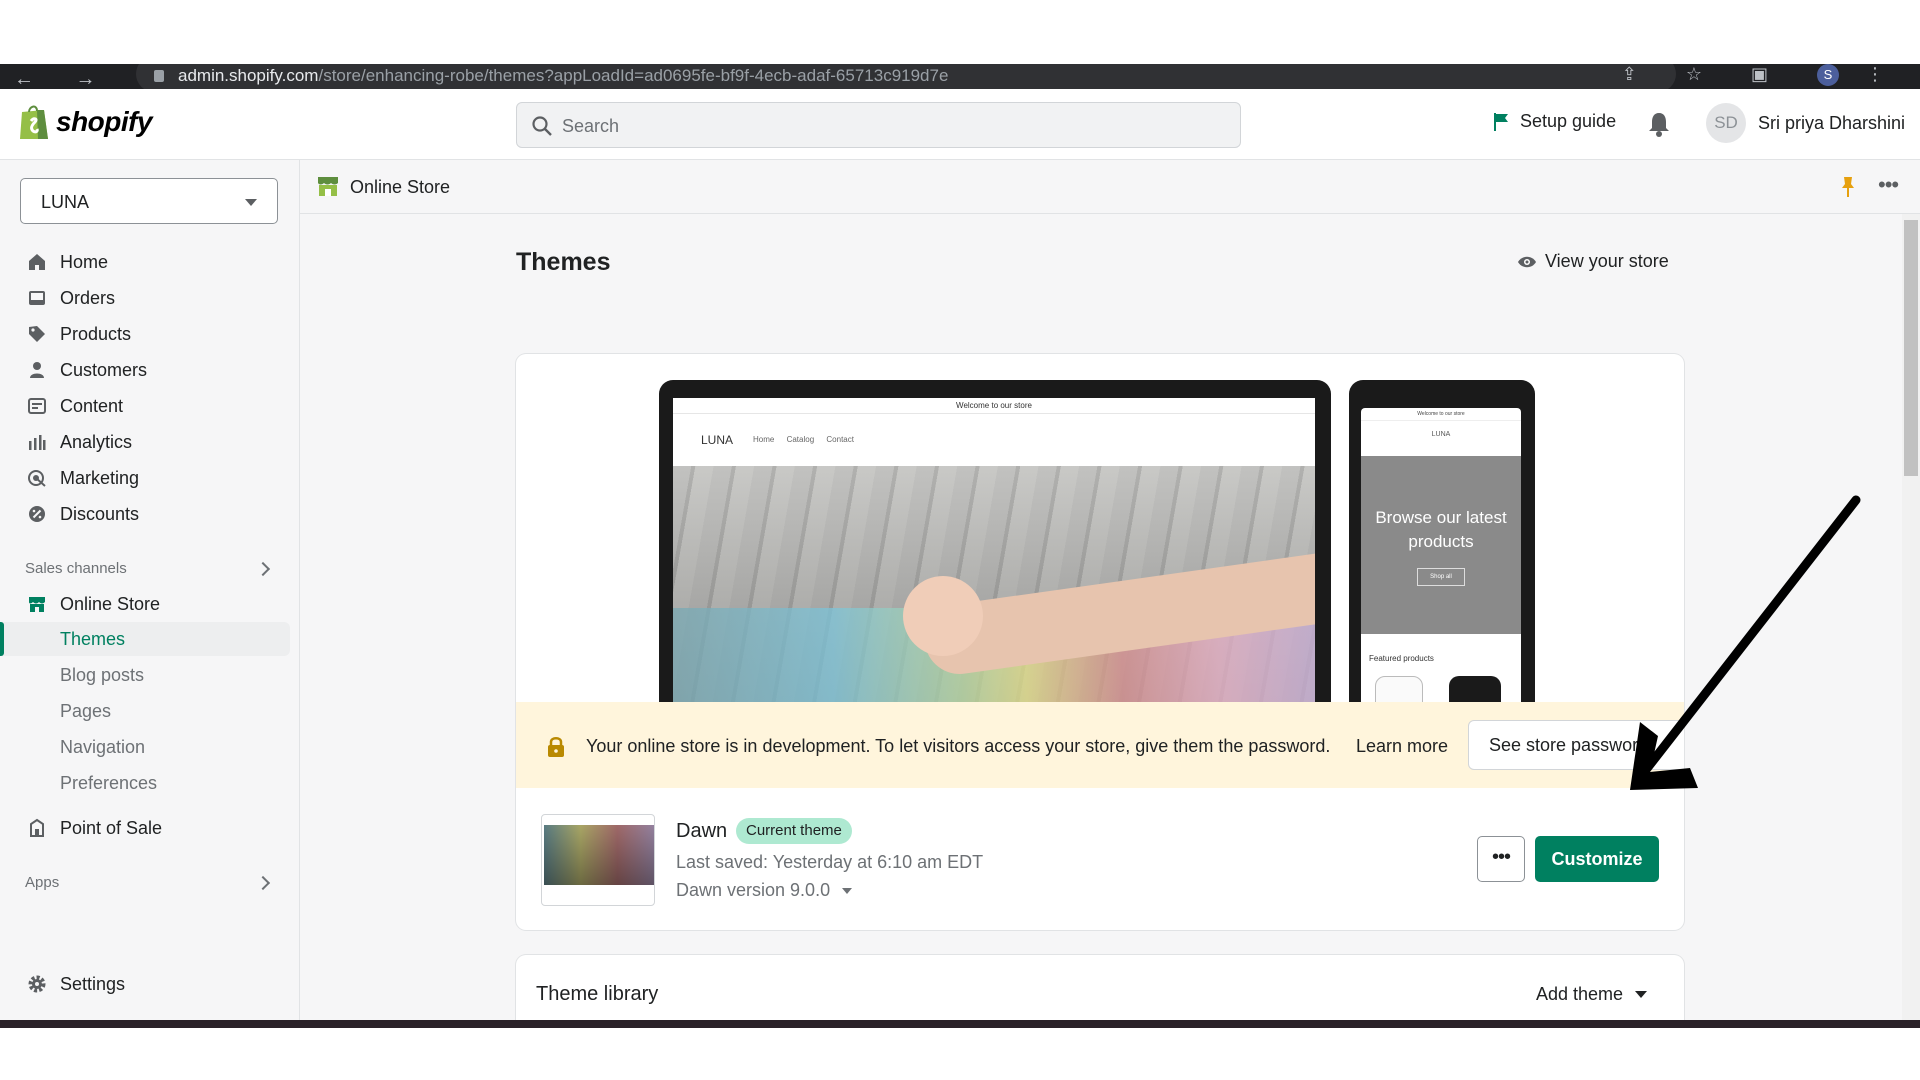  I want to click on learn-more-link: Learn more, so click(1402, 746).